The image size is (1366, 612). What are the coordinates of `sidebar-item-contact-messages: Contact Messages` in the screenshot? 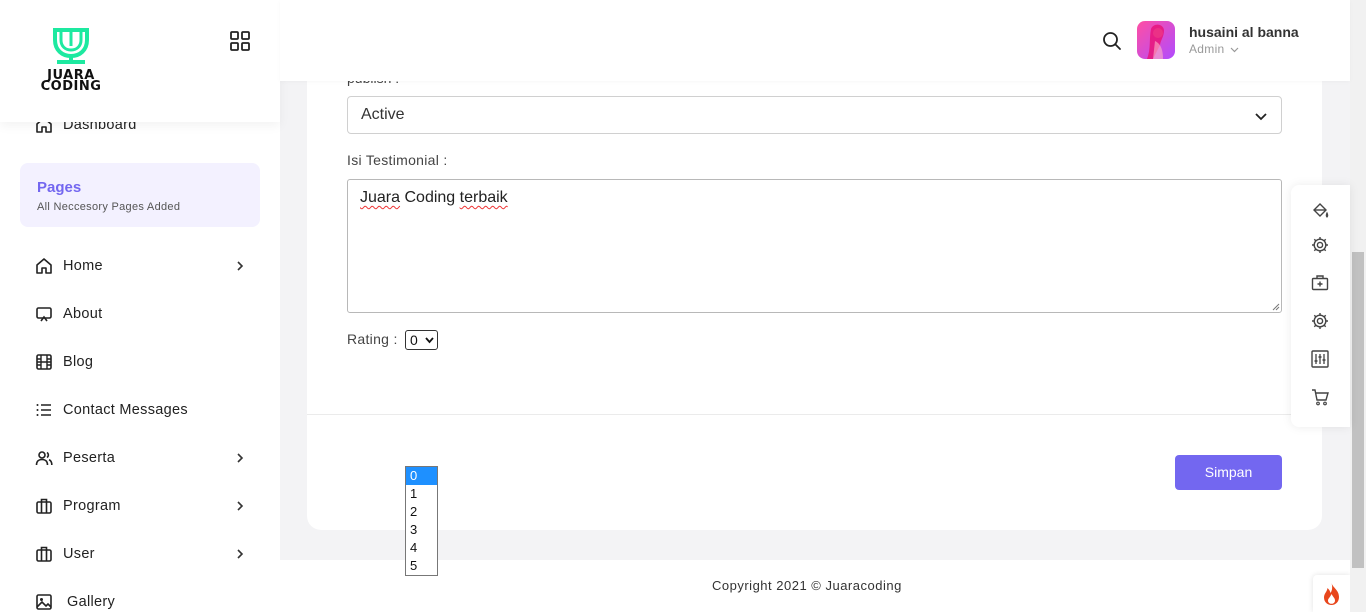 It's located at (145, 410).